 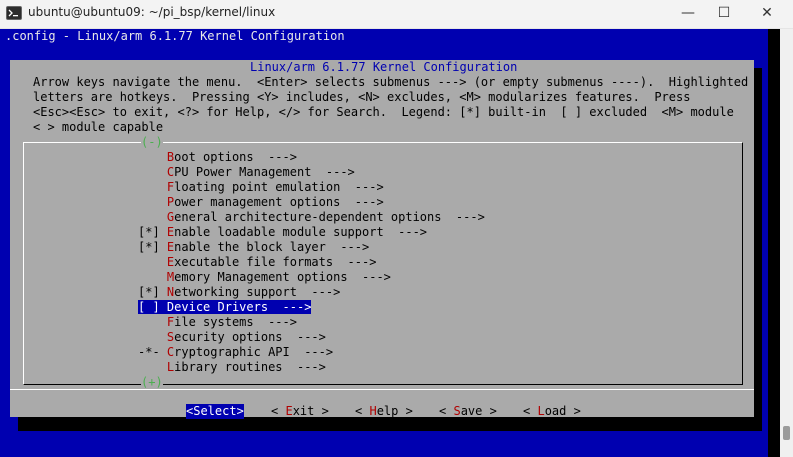 What do you see at coordinates (394, 411) in the screenshot?
I see `button-text: elp >` at bounding box center [394, 411].